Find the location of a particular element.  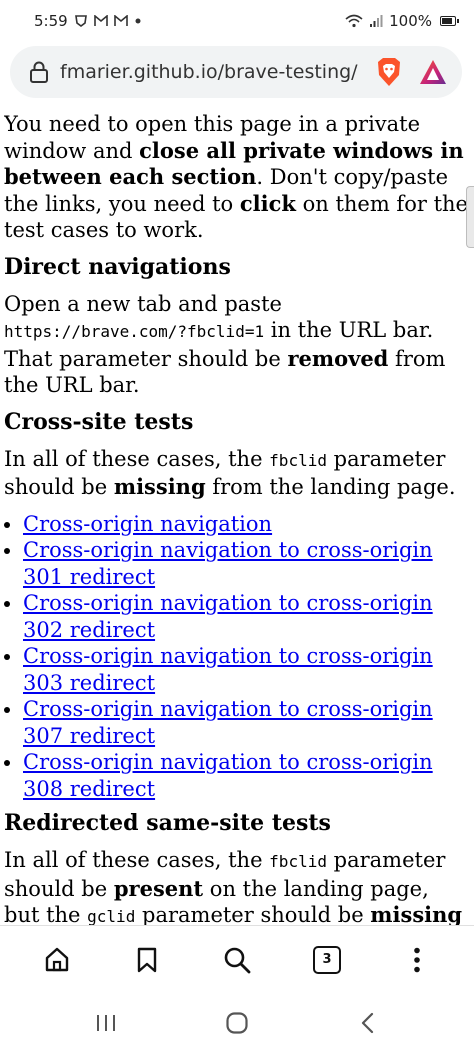

system-back-button is located at coordinates (368, 1023).